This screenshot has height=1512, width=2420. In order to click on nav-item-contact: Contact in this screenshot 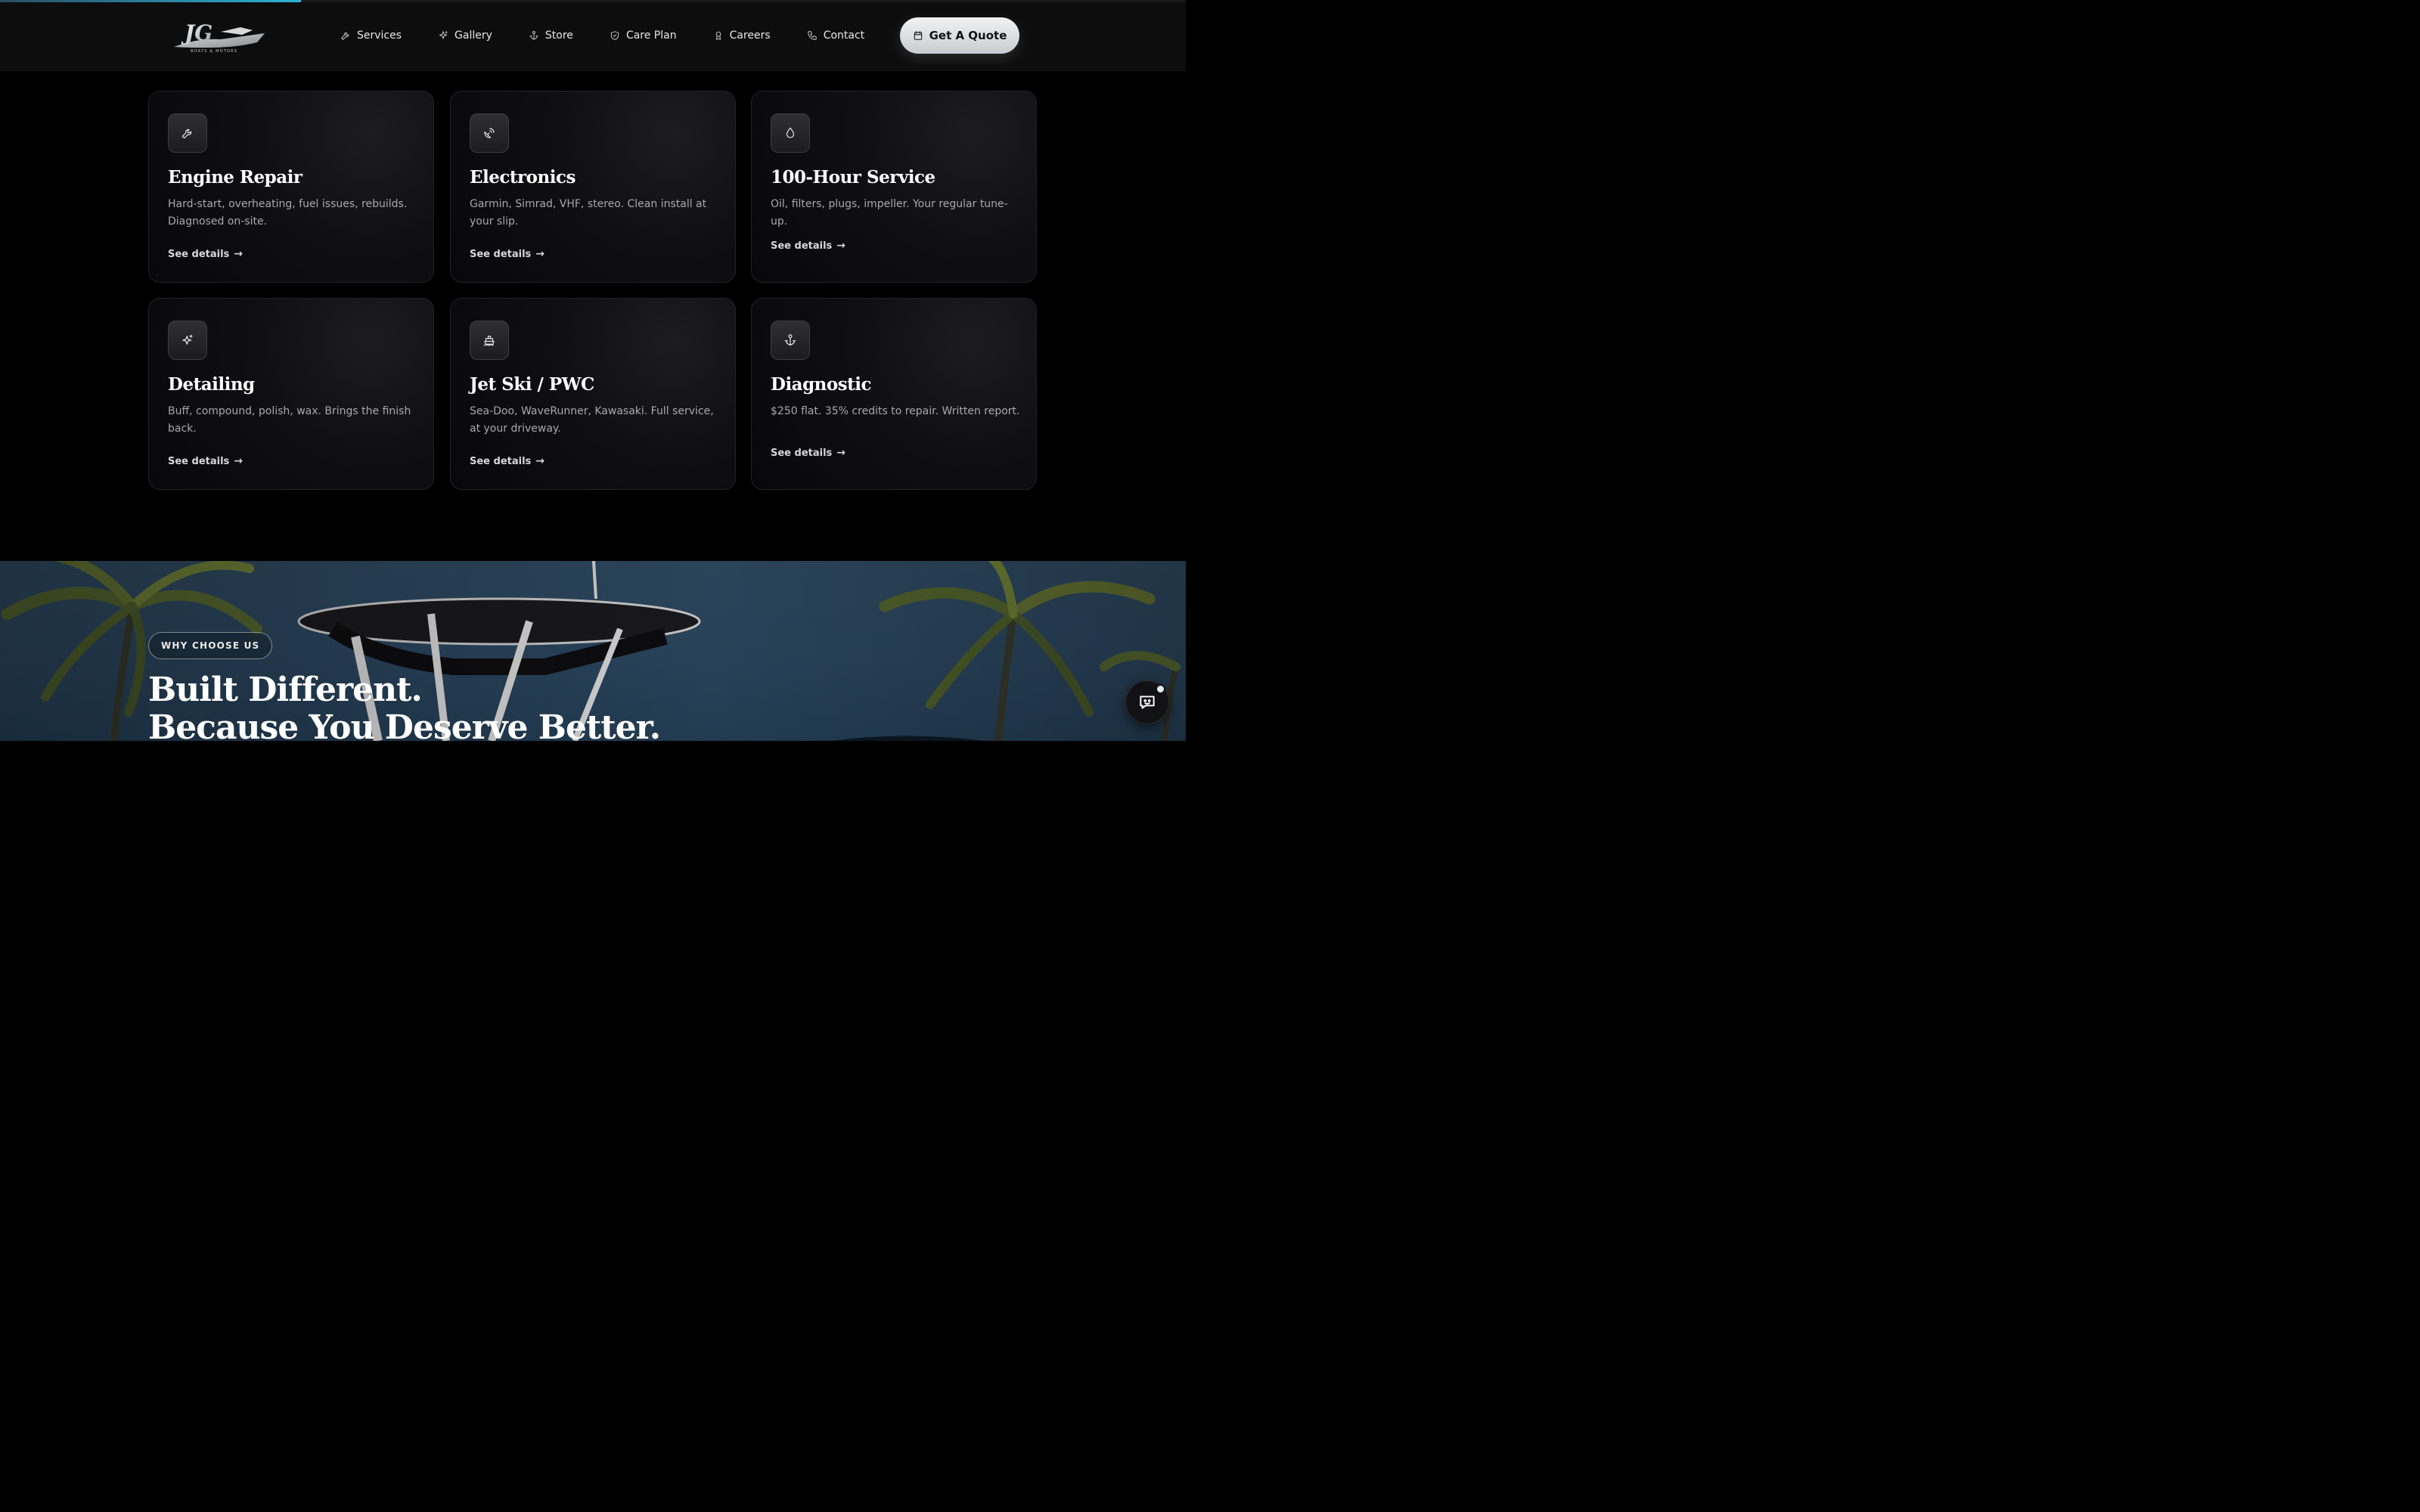, I will do `click(835, 36)`.